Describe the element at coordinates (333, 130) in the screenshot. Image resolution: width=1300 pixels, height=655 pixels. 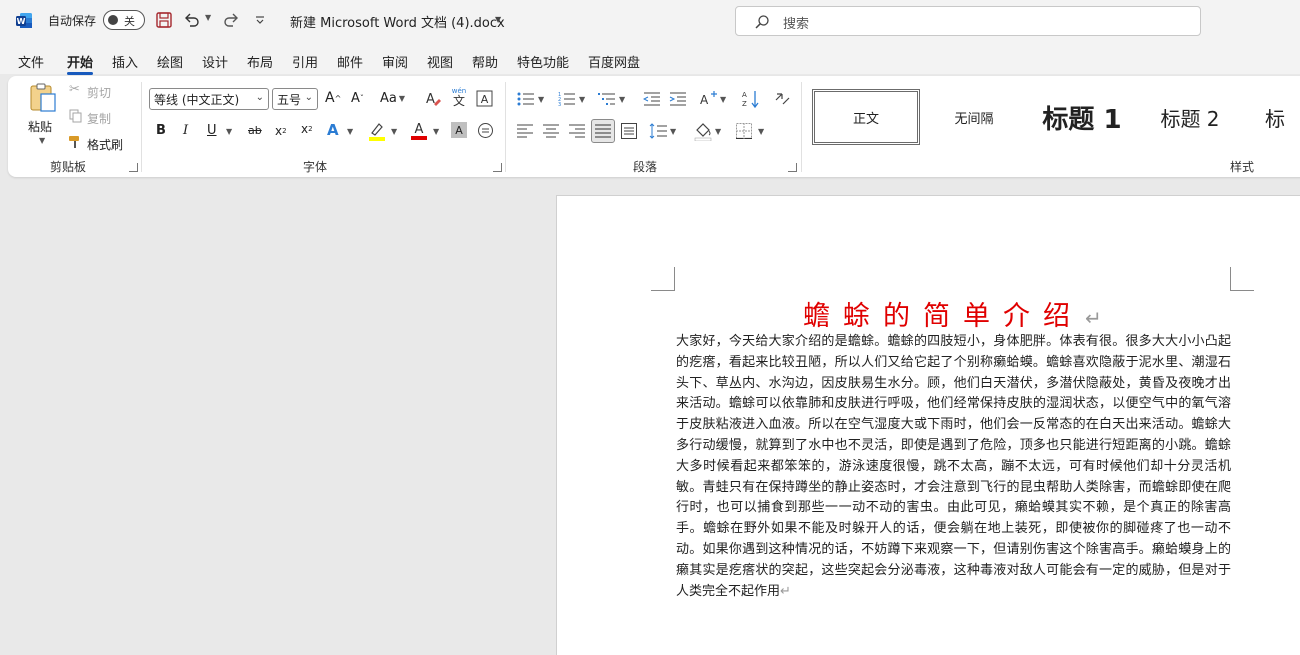
I see `text-effects-icon: A` at that location.